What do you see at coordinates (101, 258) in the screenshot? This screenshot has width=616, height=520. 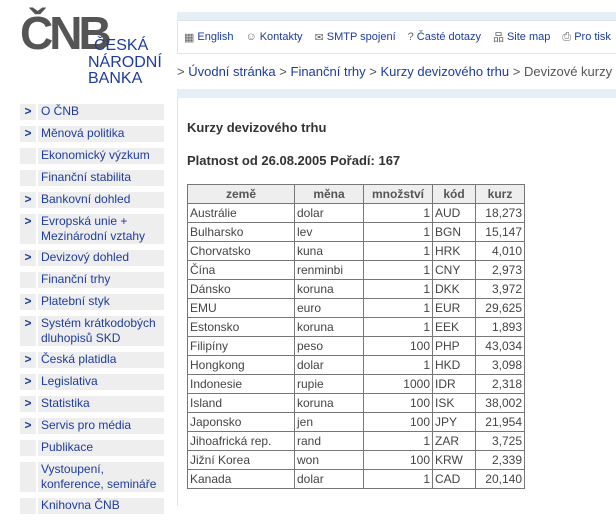 I see `sidebar-item-label: Devizový dohled` at bounding box center [101, 258].